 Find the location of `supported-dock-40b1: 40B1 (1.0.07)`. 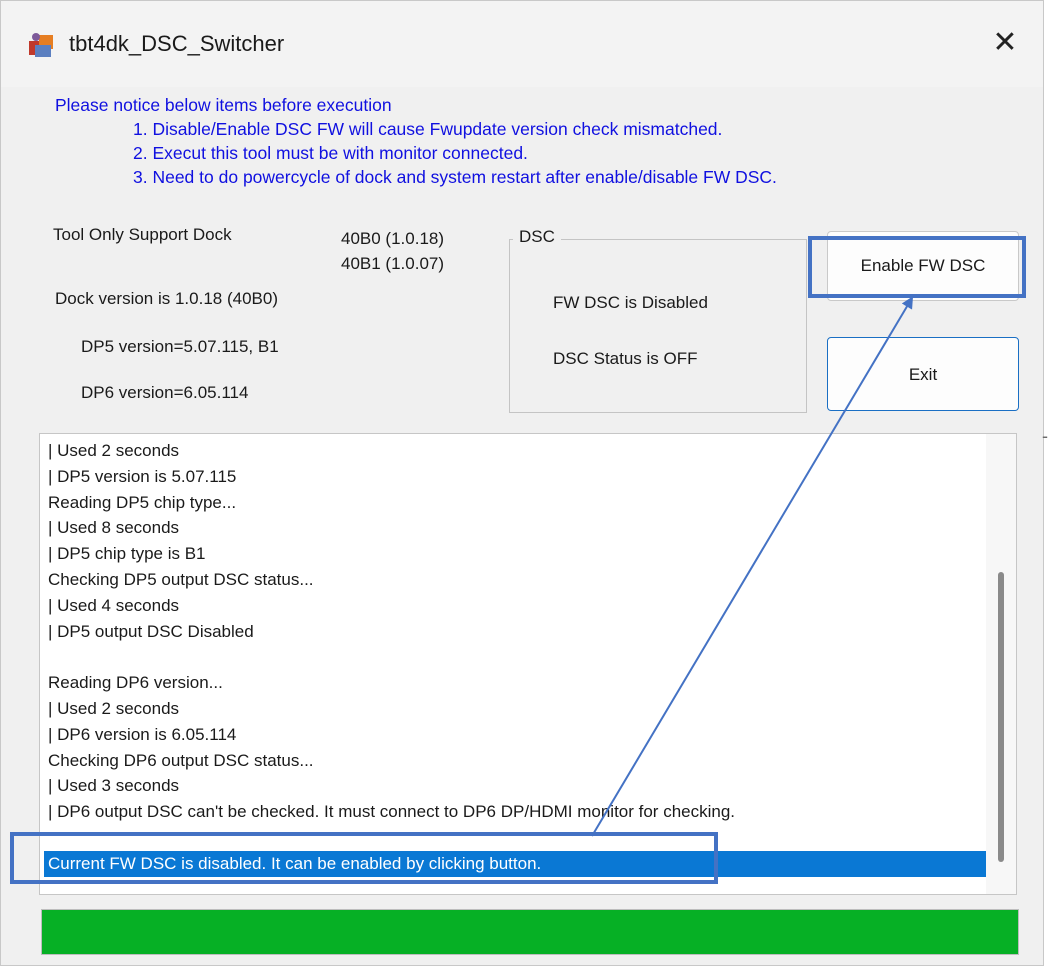

supported-dock-40b1: 40B1 (1.0.07) is located at coordinates (393, 263).